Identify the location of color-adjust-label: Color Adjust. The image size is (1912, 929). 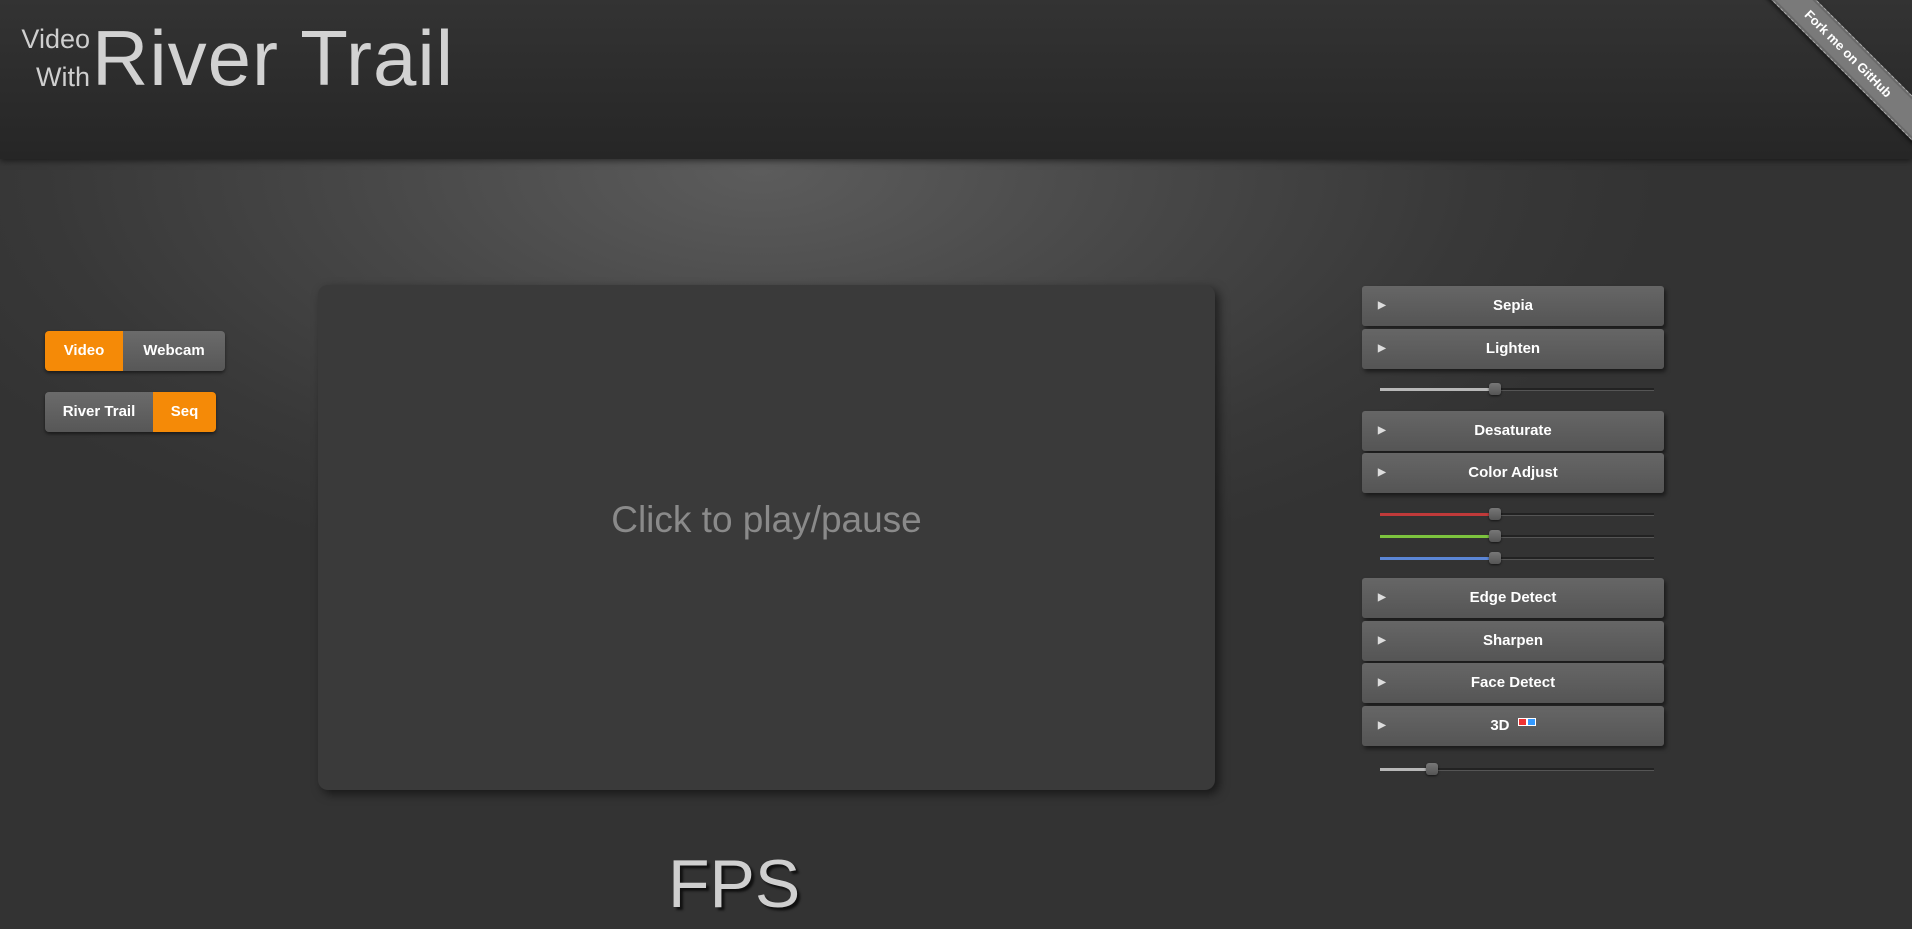
(1513, 472).